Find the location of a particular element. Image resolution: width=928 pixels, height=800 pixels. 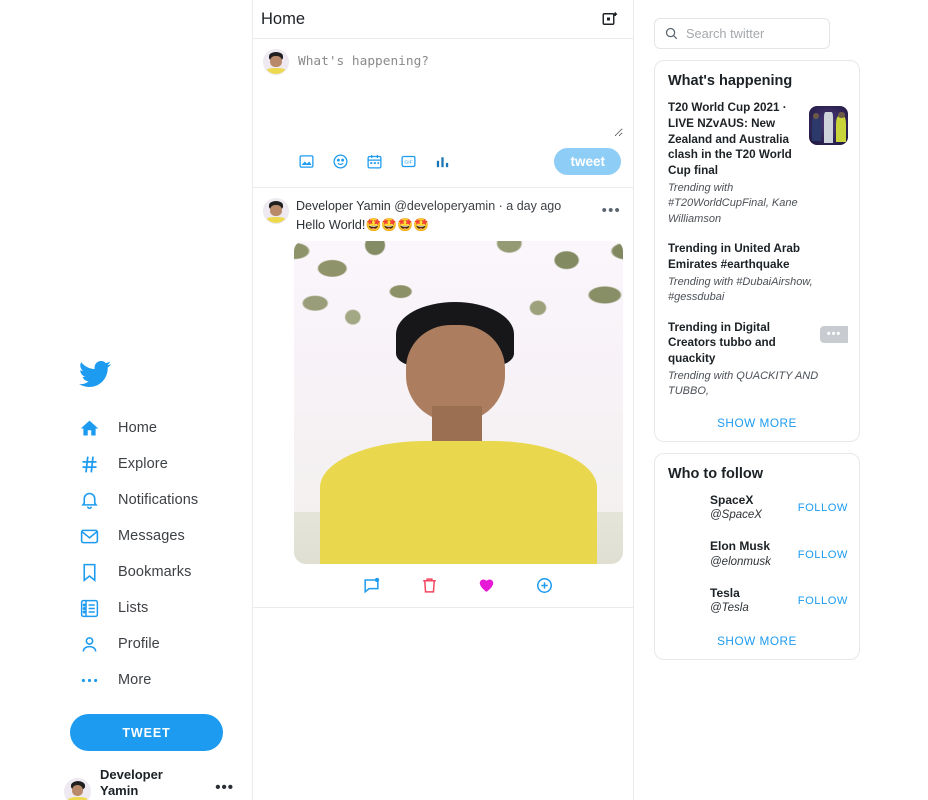

bell-icon is located at coordinates (89, 500).